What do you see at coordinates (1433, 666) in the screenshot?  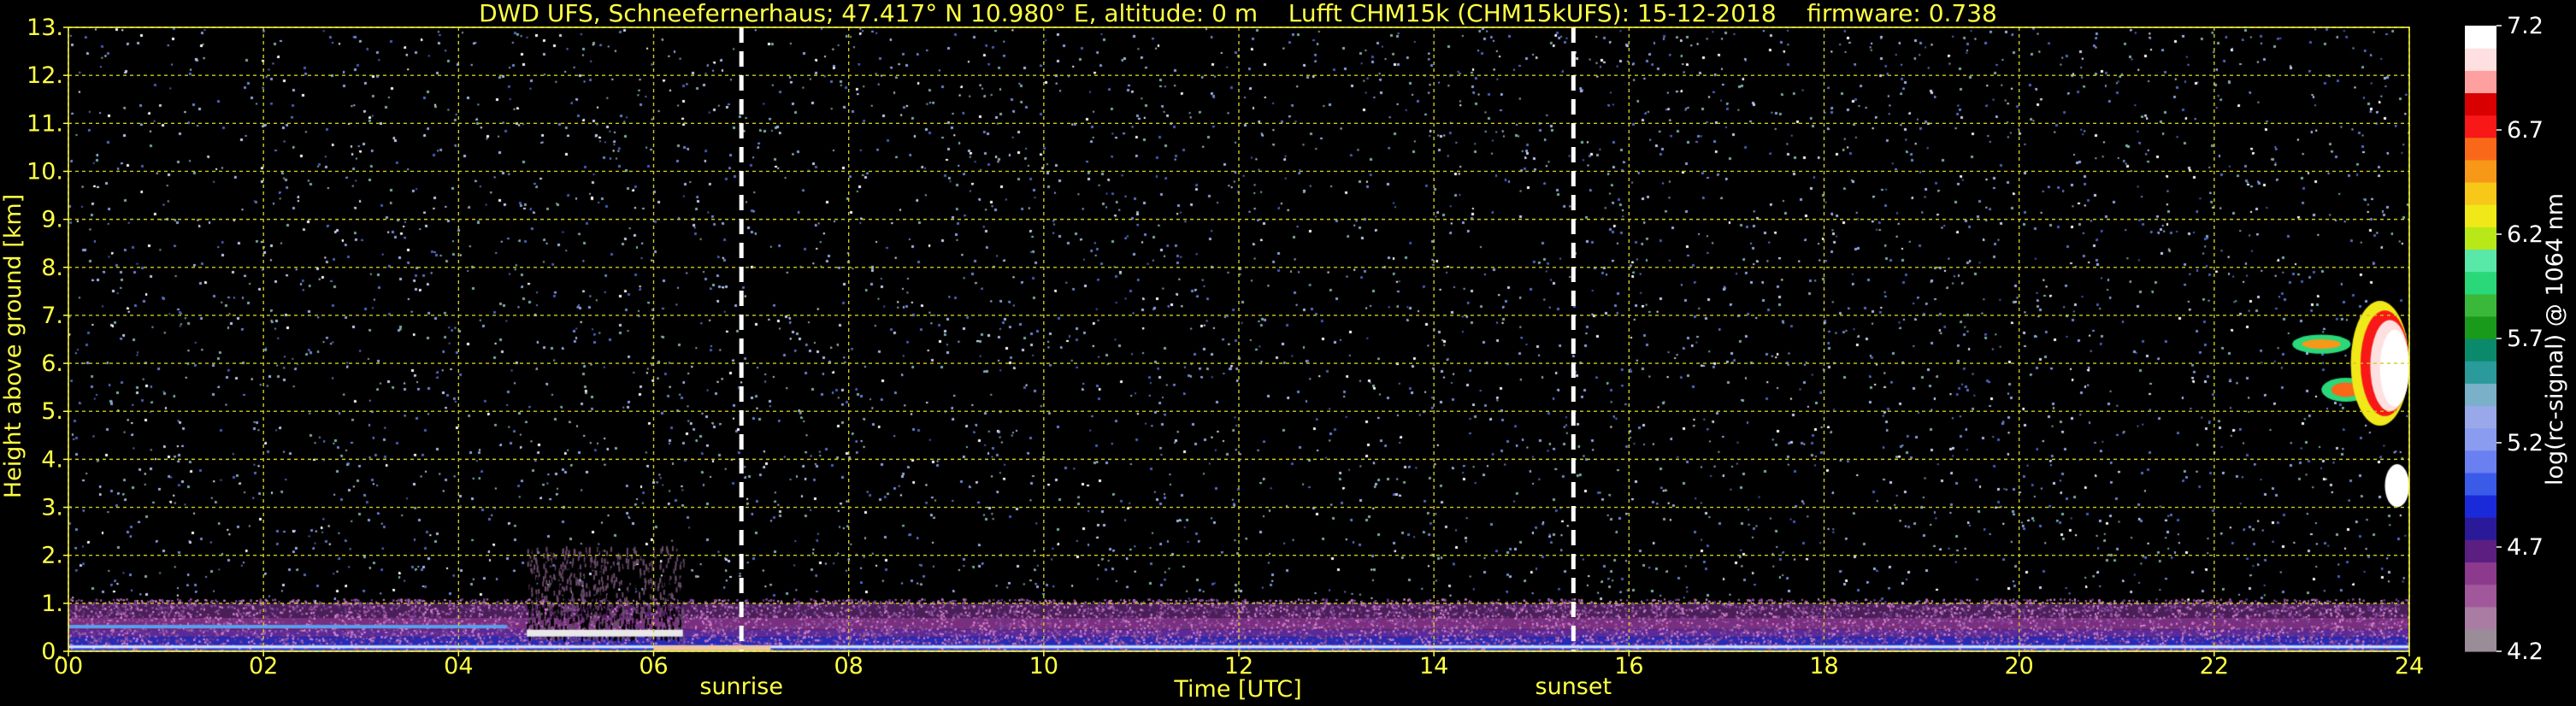 I see `x-tick-label: 14` at bounding box center [1433, 666].